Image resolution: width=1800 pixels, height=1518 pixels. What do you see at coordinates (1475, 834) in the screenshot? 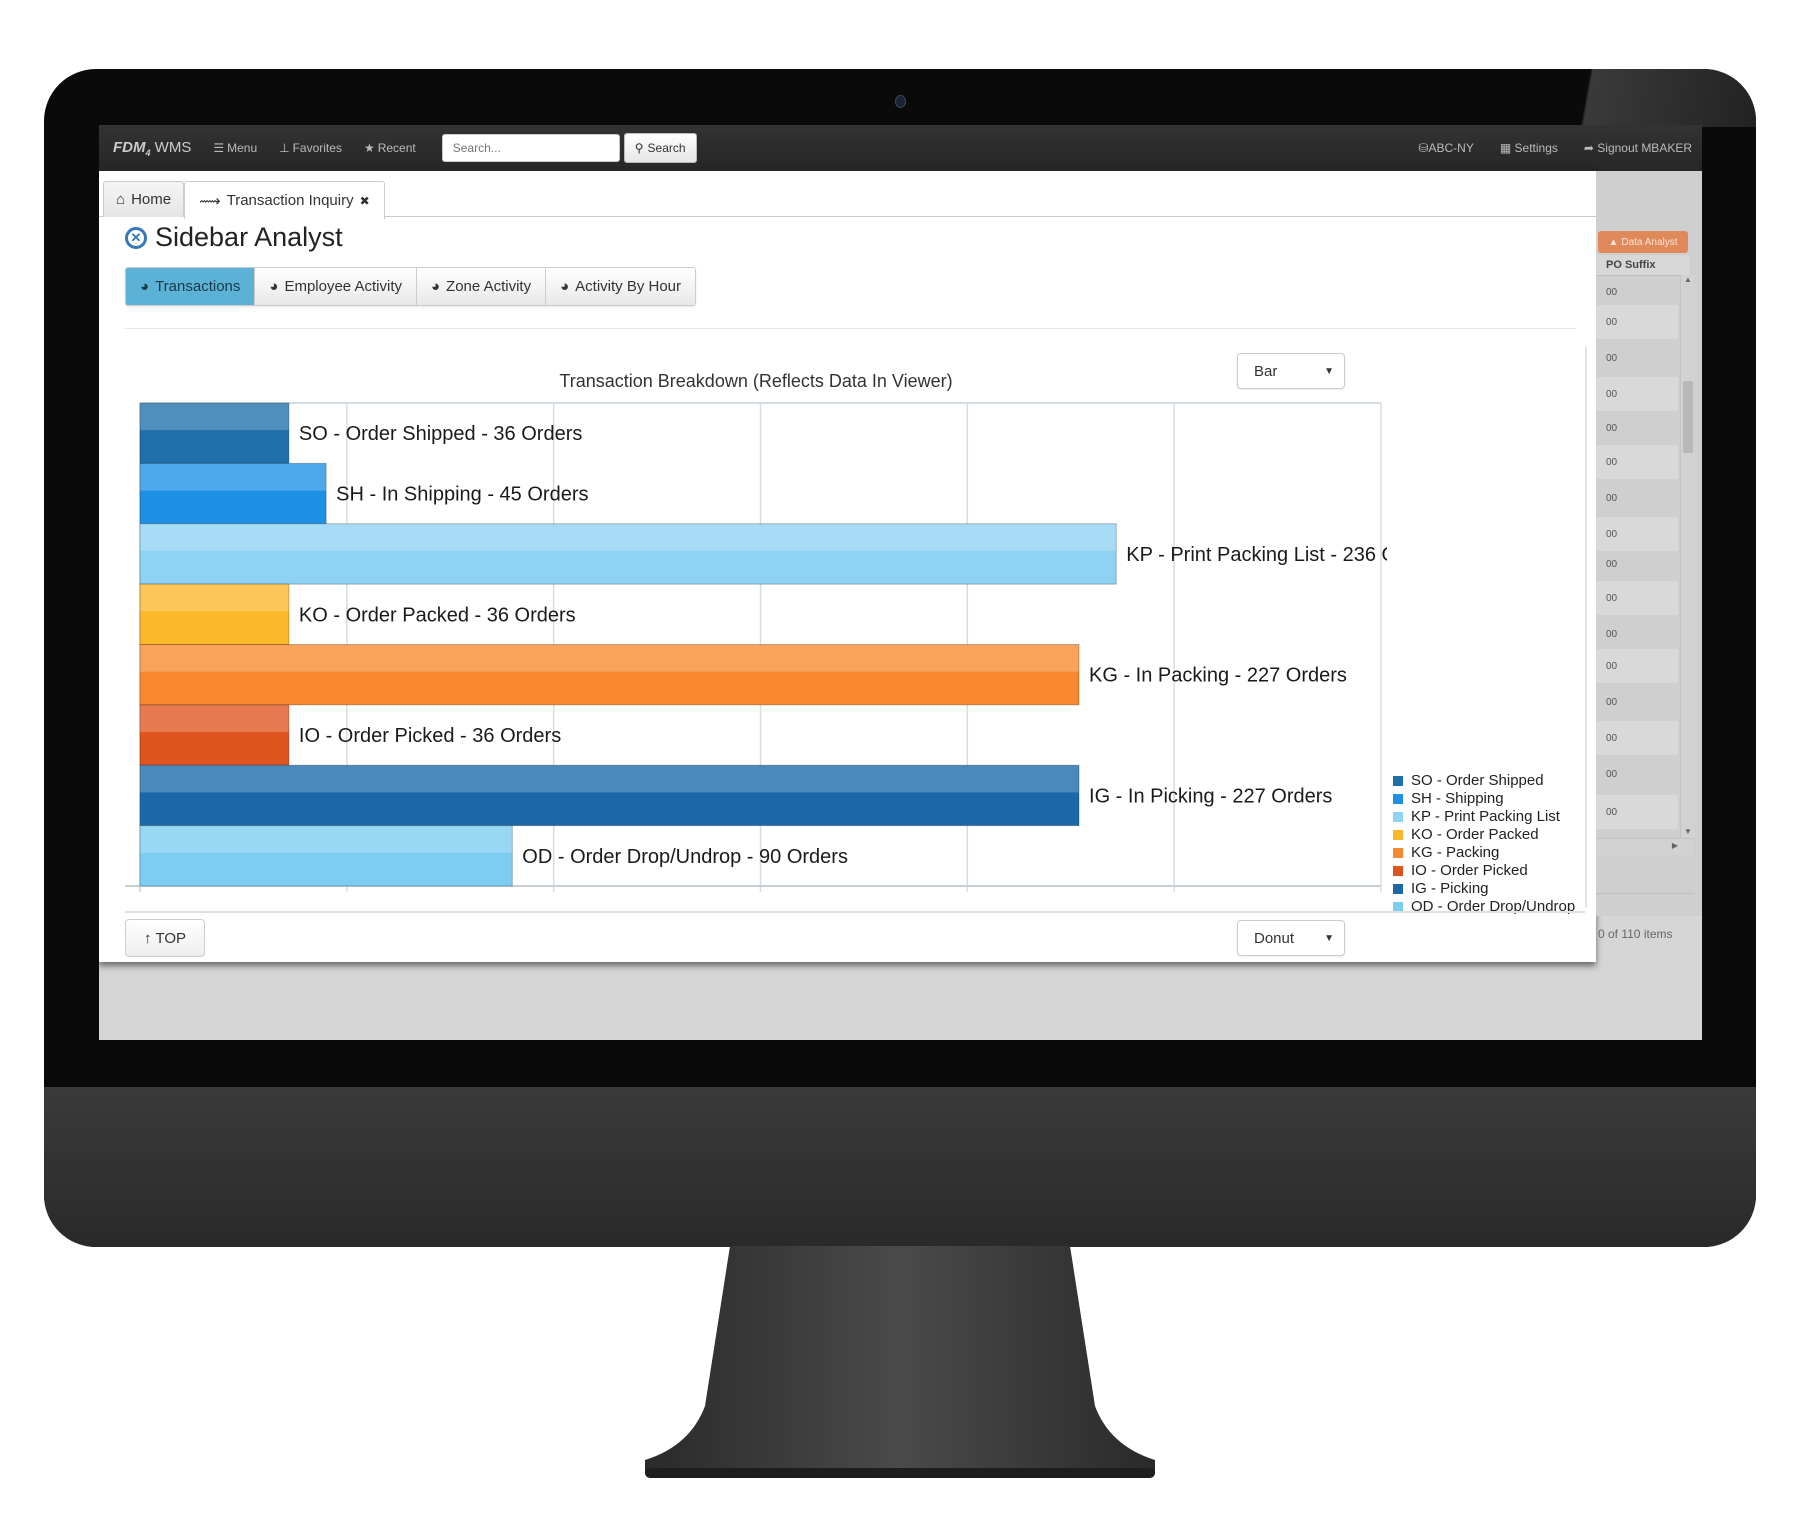
I see `legend-label: KO - Order Packed` at bounding box center [1475, 834].